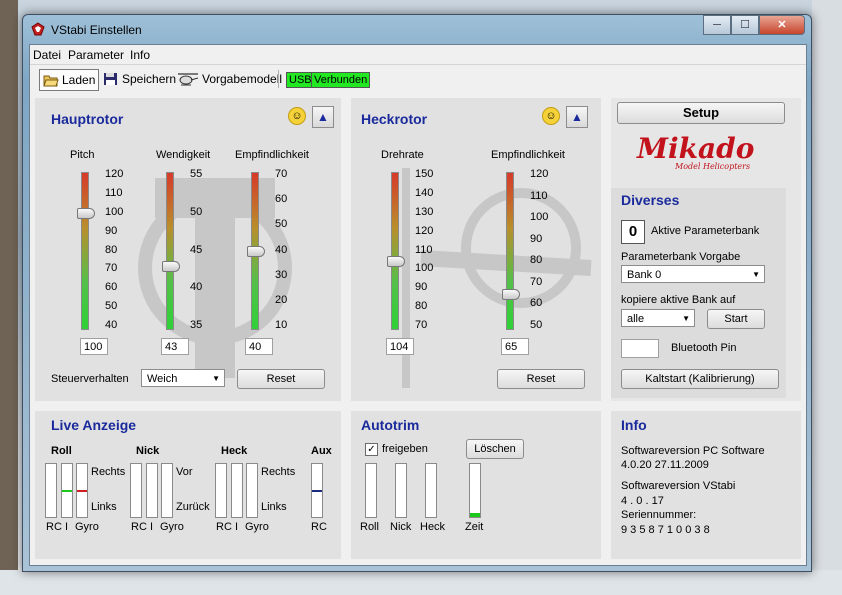 The height and width of the screenshot is (595, 842). What do you see at coordinates (110, 79) in the screenshot?
I see `floppy-disk-icon` at bounding box center [110, 79].